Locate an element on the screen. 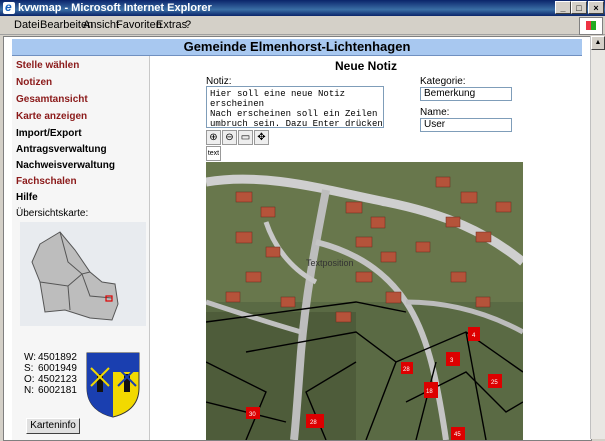 The image size is (605, 441). sidebar-item-fachschalen: Fachschalen is located at coordinates (46, 181).